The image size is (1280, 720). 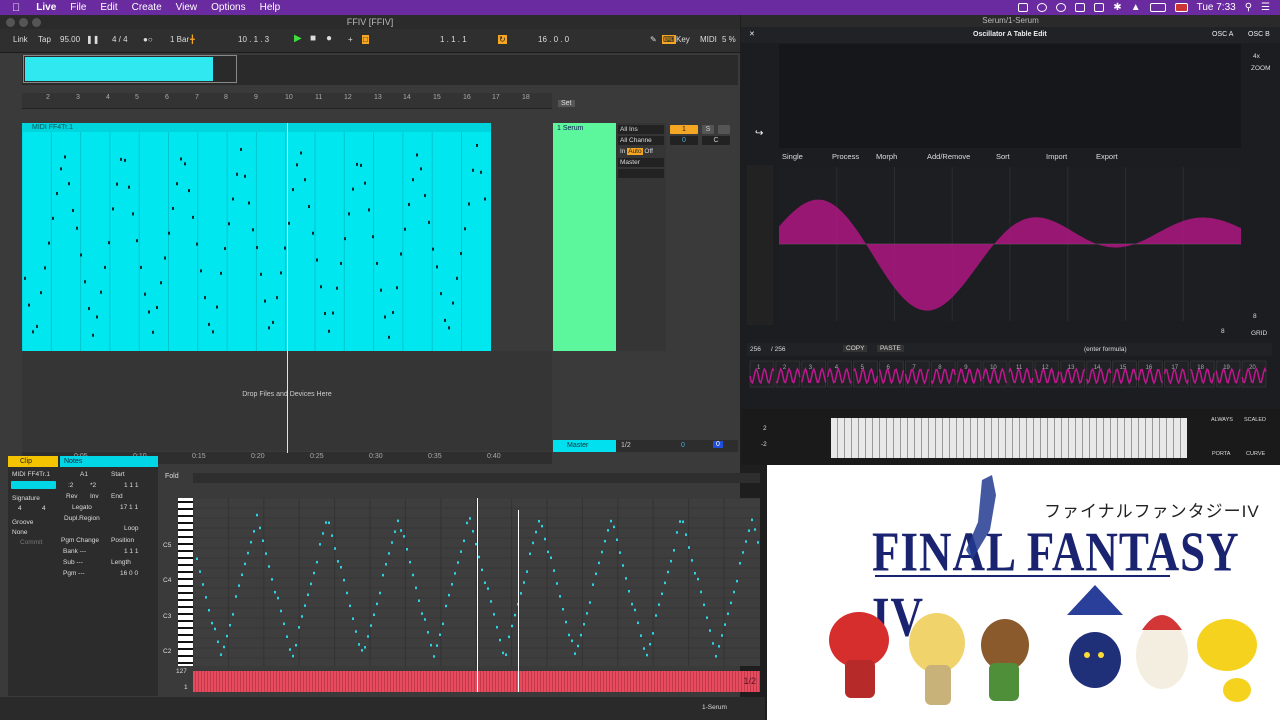 I want to click on menu-sort: Sort, so click(x=1003, y=156).